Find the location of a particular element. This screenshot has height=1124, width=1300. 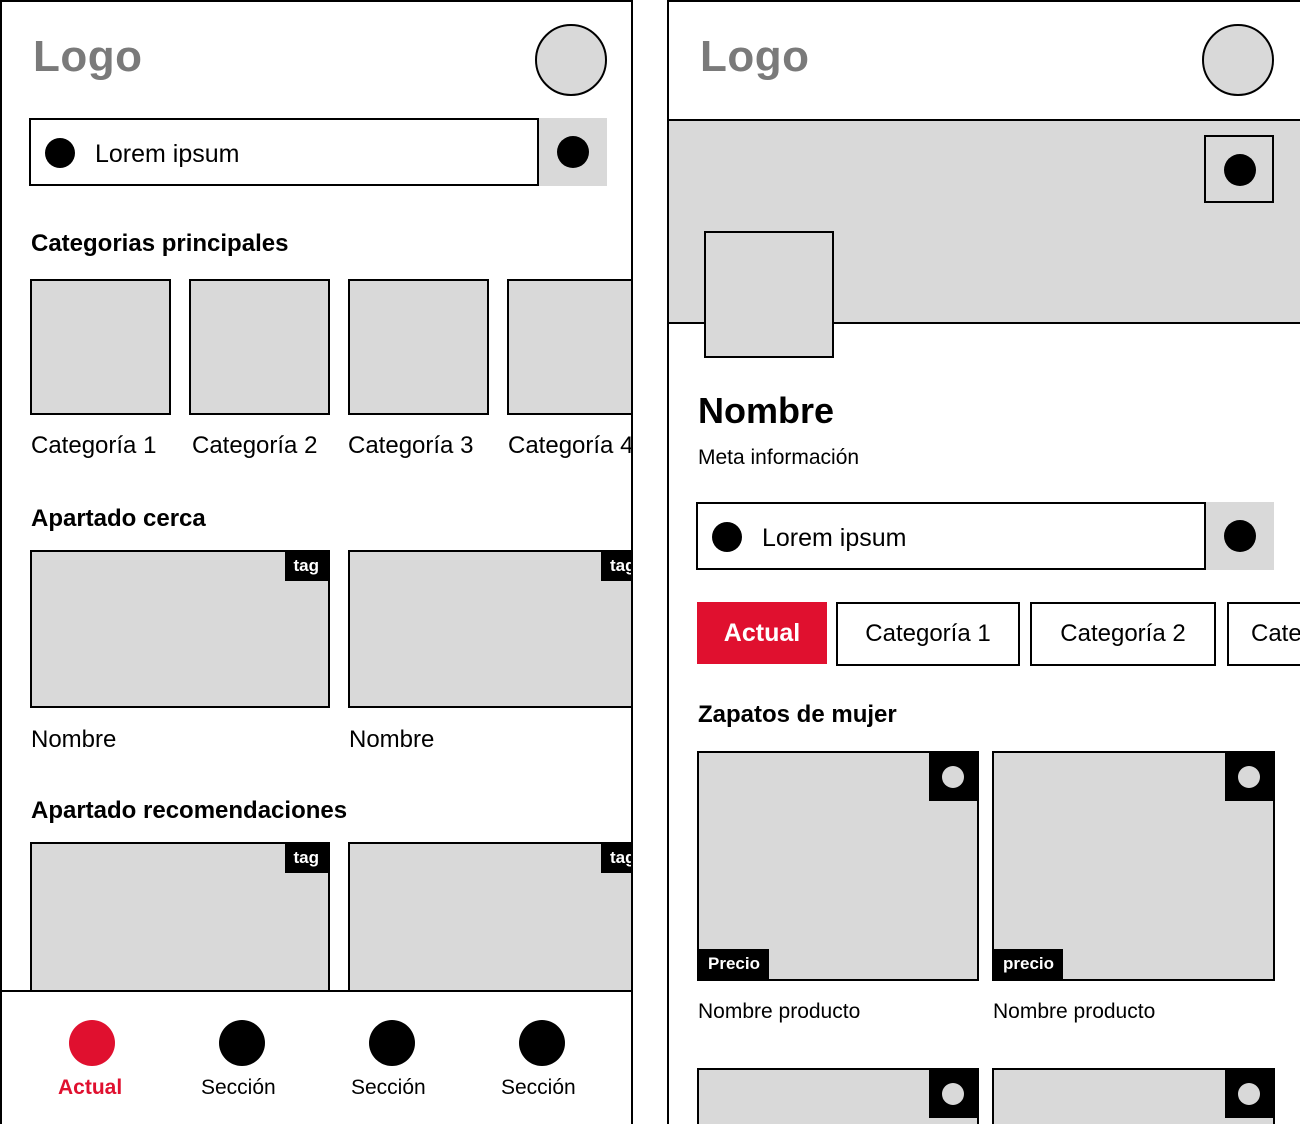

product-card: precio is located at coordinates (1133, 866).